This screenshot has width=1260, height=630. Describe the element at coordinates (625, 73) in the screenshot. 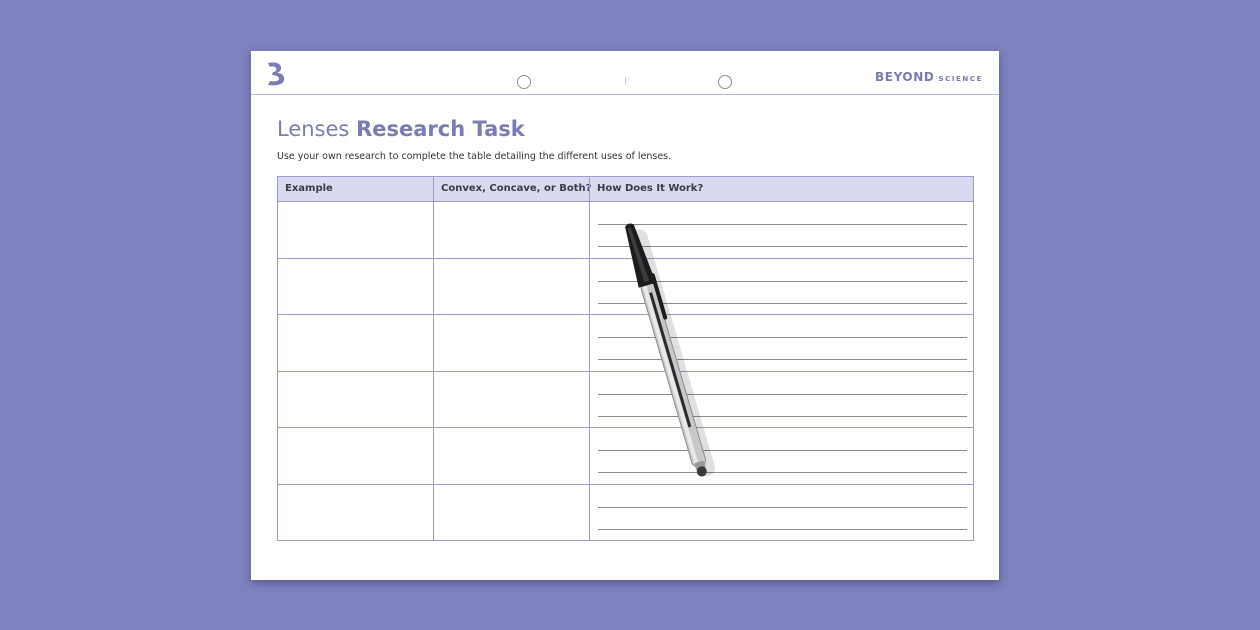

I see `worksheet-header: BEYOND SCIENCE` at that location.